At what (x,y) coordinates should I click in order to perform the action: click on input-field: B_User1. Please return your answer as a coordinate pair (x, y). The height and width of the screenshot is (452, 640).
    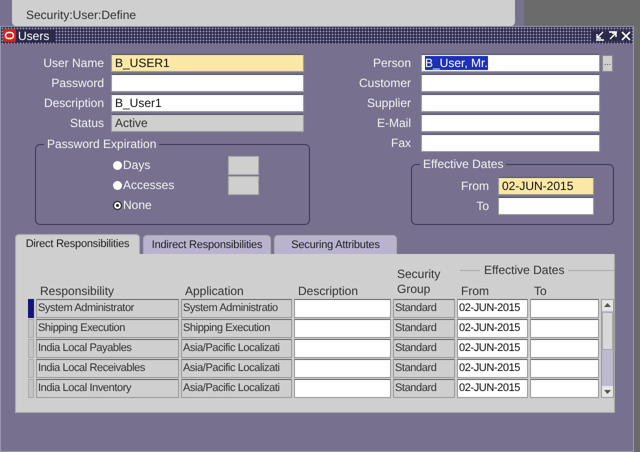
    Looking at the image, I should click on (207, 103).